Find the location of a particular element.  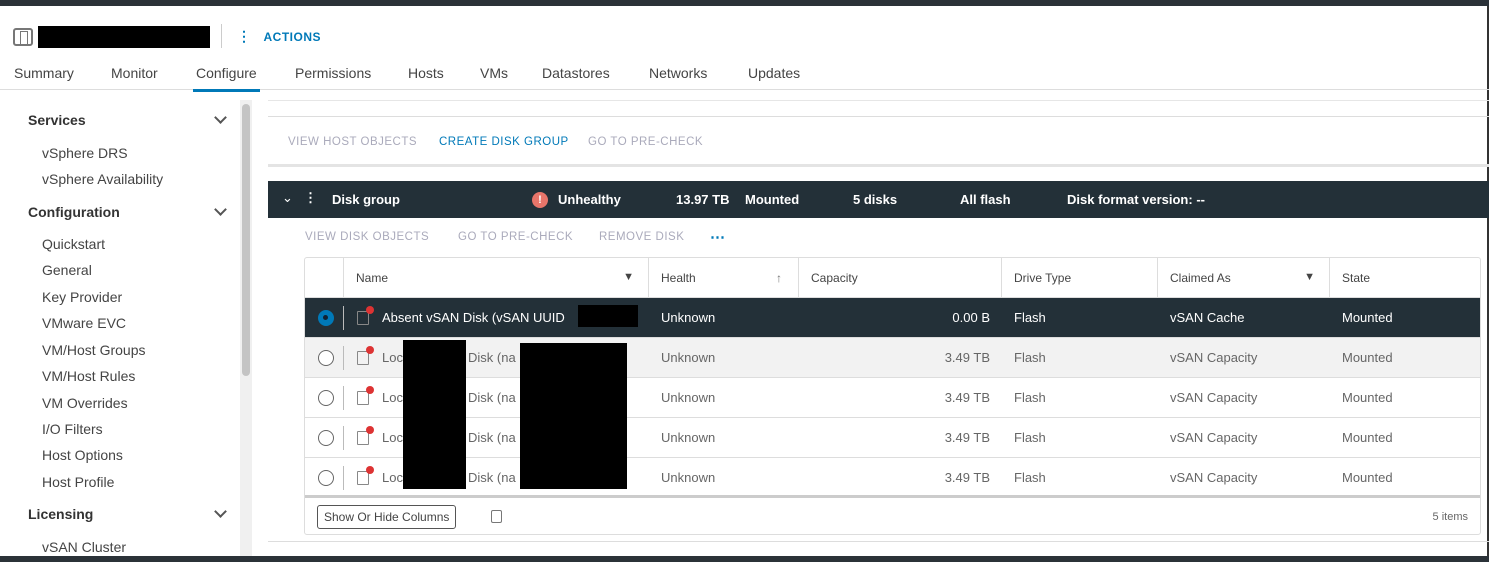

tab-updates: Updates is located at coordinates (774, 77).